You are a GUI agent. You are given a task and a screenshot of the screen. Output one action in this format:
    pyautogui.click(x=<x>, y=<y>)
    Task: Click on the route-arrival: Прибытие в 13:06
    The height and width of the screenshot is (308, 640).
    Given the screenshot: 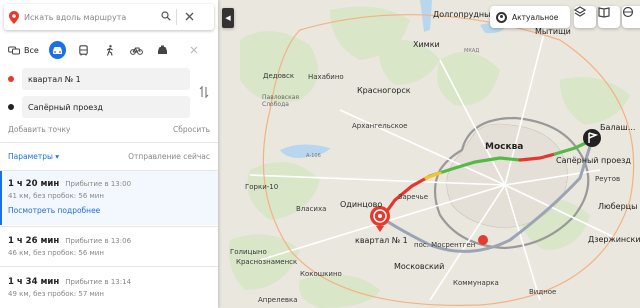 What is the action you would take?
    pyautogui.click(x=98, y=241)
    